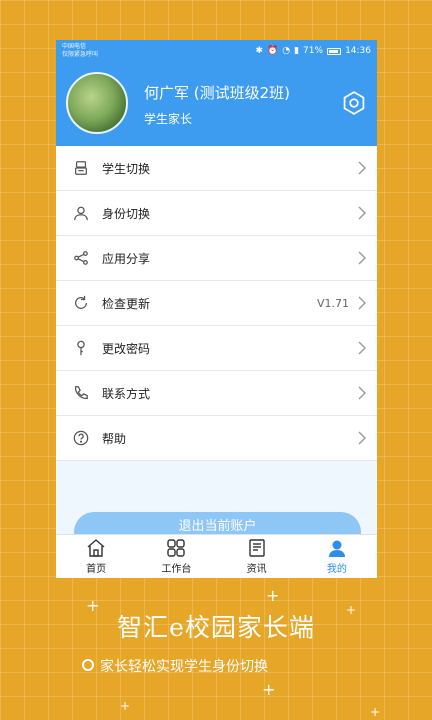  What do you see at coordinates (334, 51) in the screenshot?
I see `battery-icon` at bounding box center [334, 51].